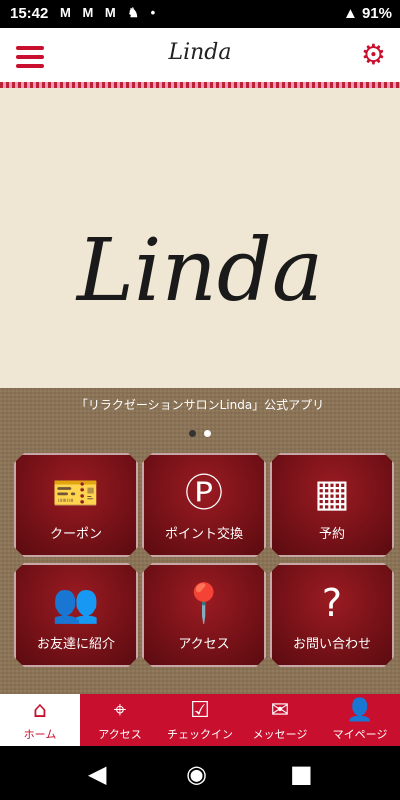 This screenshot has width=400, height=800. I want to click on tab-access: ⌖ アクセス, so click(120, 720).